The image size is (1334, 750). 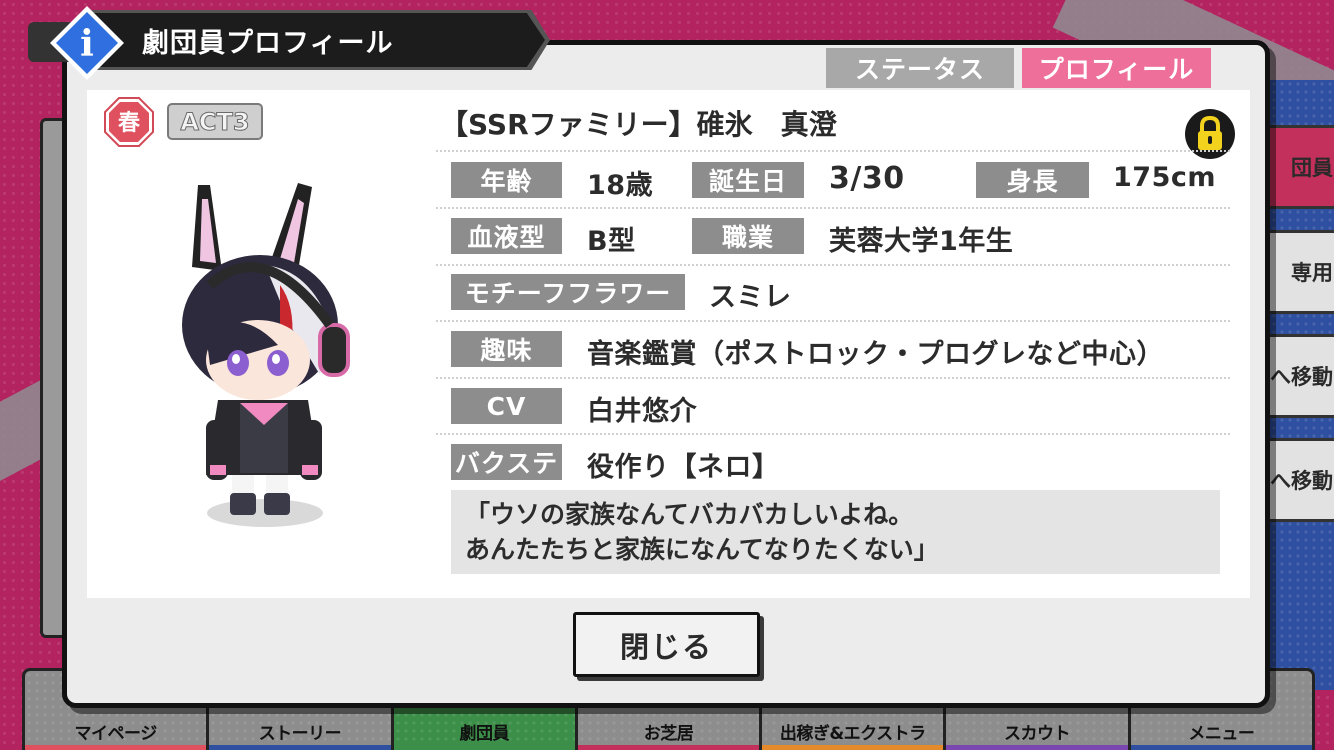 I want to click on backstage-label: バクステ, so click(x=506, y=462).